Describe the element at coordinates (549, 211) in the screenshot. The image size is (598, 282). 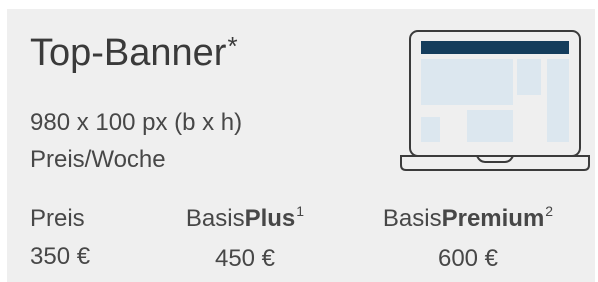
I see `premium-footnote: 2` at that location.